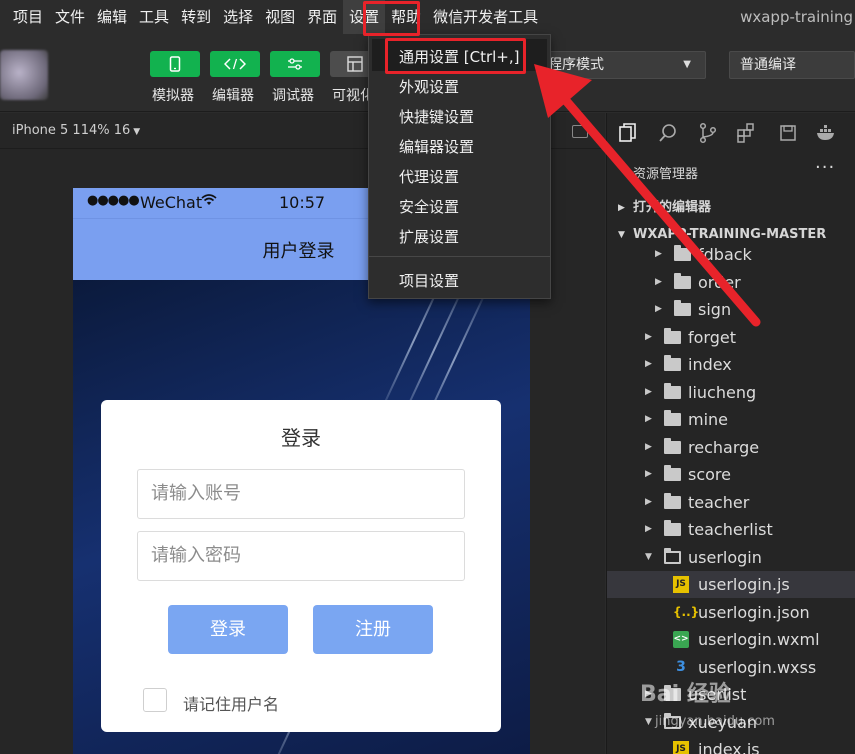 The width and height of the screenshot is (855, 754). I want to click on json-file-icon: {..}, so click(686, 612).